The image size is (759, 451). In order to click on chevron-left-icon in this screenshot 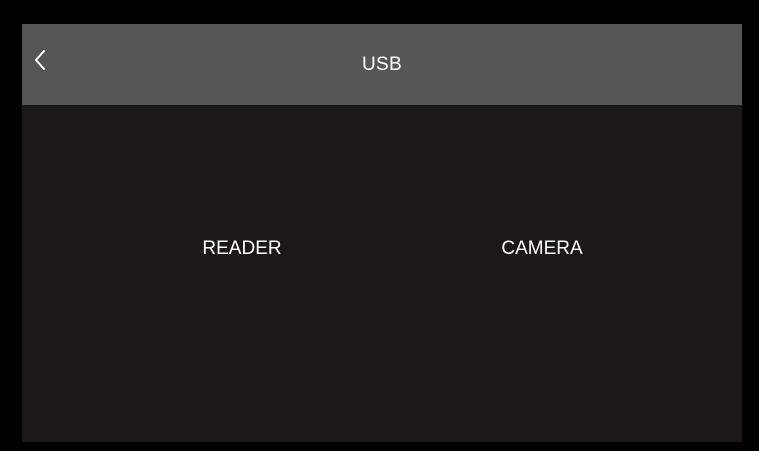, I will do `click(40, 60)`.